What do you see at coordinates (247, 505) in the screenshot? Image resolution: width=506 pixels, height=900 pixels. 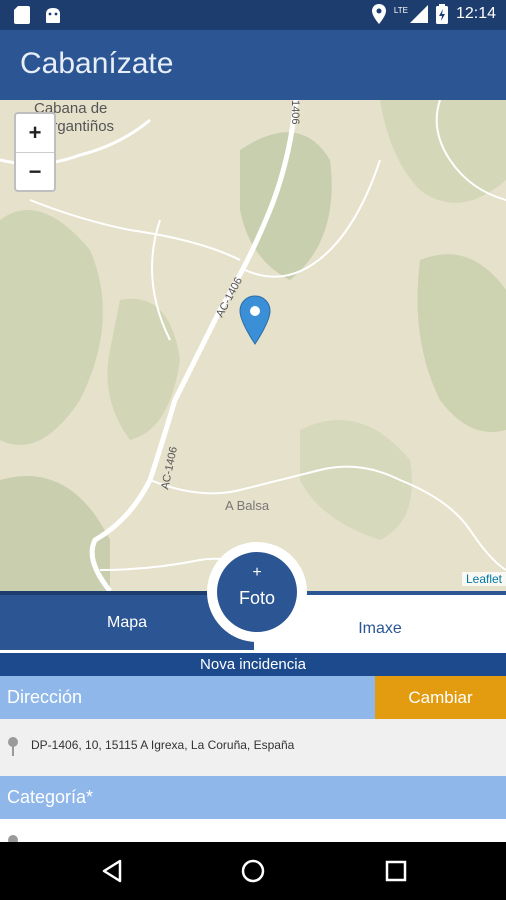 I see `map-label-village: A Balsa` at bounding box center [247, 505].